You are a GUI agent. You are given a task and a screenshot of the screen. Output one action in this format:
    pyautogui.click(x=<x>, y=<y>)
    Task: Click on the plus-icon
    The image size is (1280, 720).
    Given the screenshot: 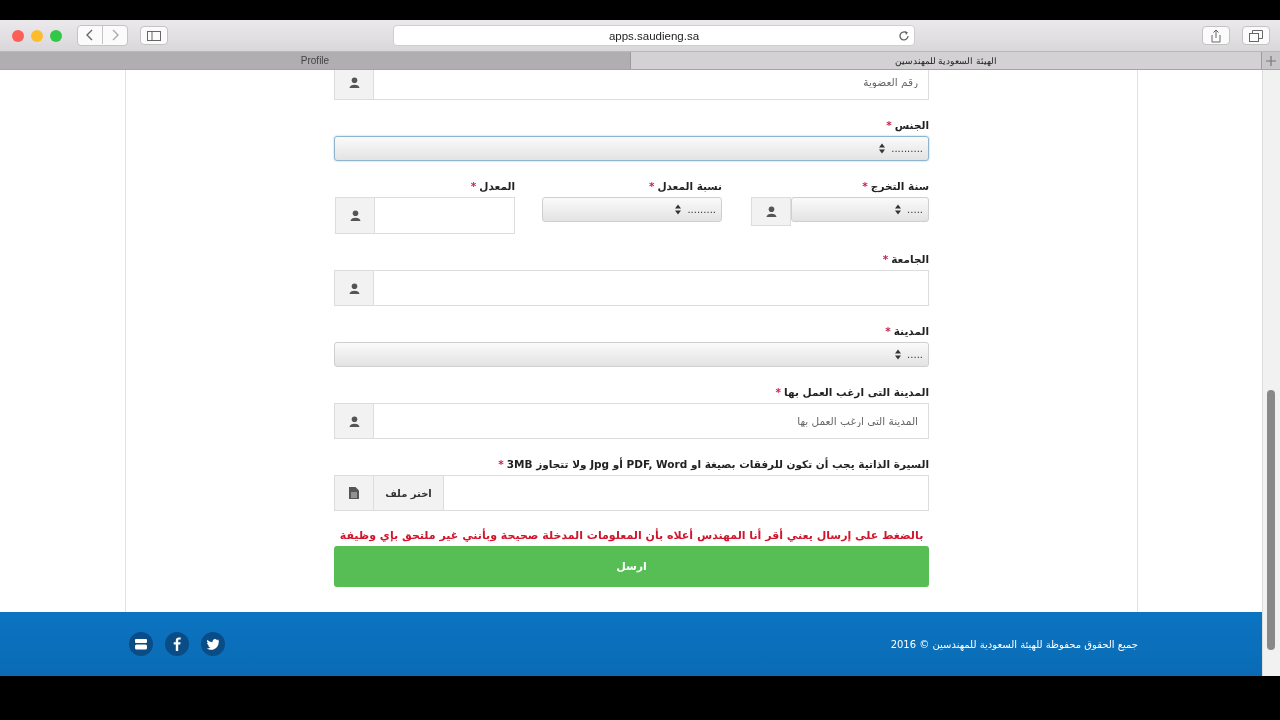 What is the action you would take?
    pyautogui.click(x=1271, y=60)
    